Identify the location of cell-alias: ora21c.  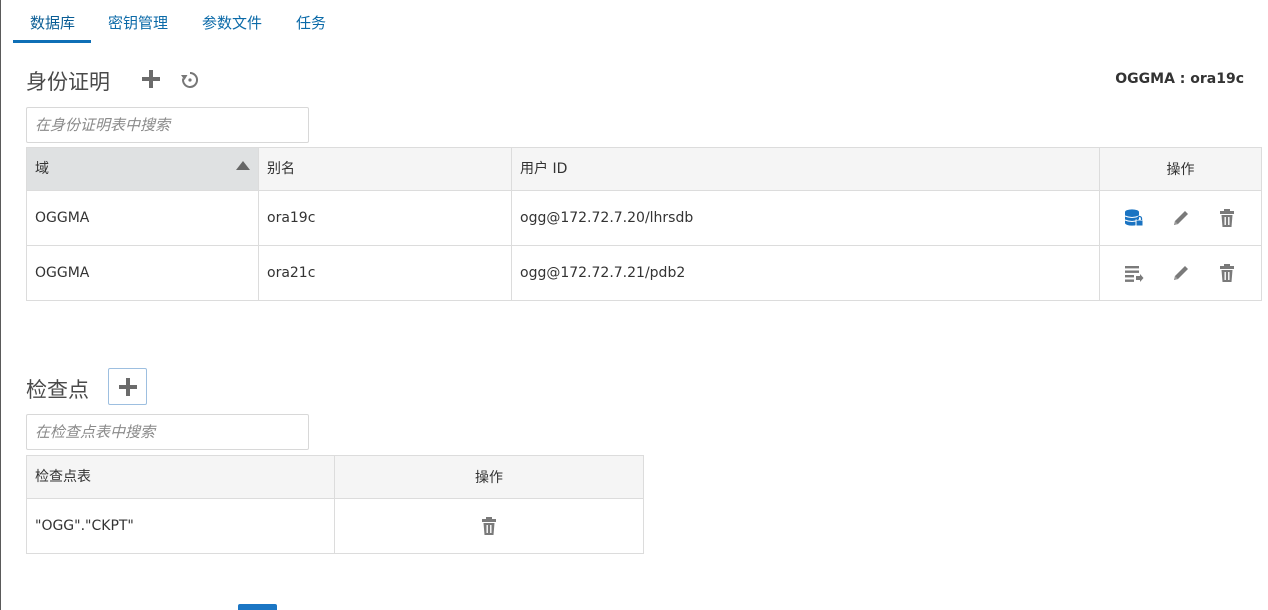
(385, 273).